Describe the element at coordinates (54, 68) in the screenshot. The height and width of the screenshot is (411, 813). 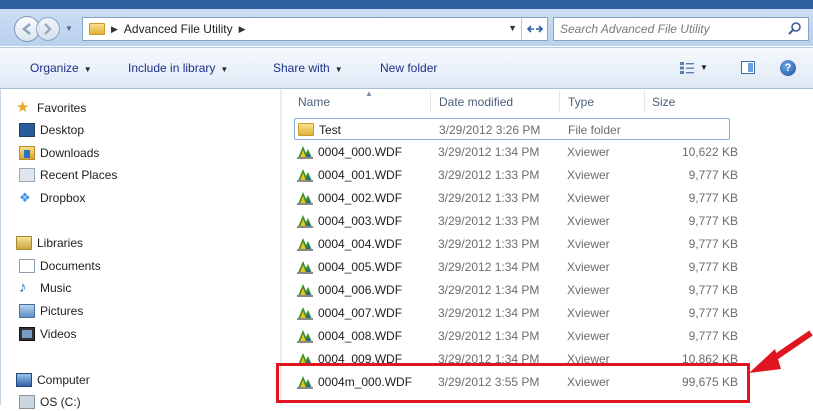
I see `organize-label: Organize` at that location.